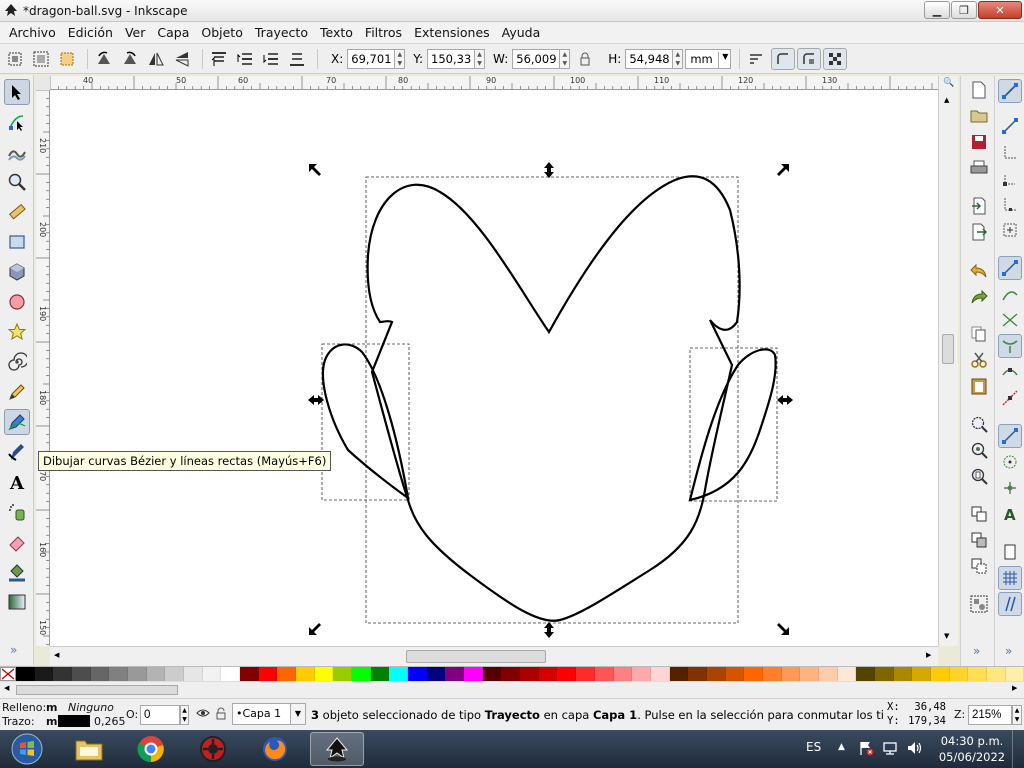  What do you see at coordinates (649, 58) in the screenshot?
I see `h-input` at bounding box center [649, 58].